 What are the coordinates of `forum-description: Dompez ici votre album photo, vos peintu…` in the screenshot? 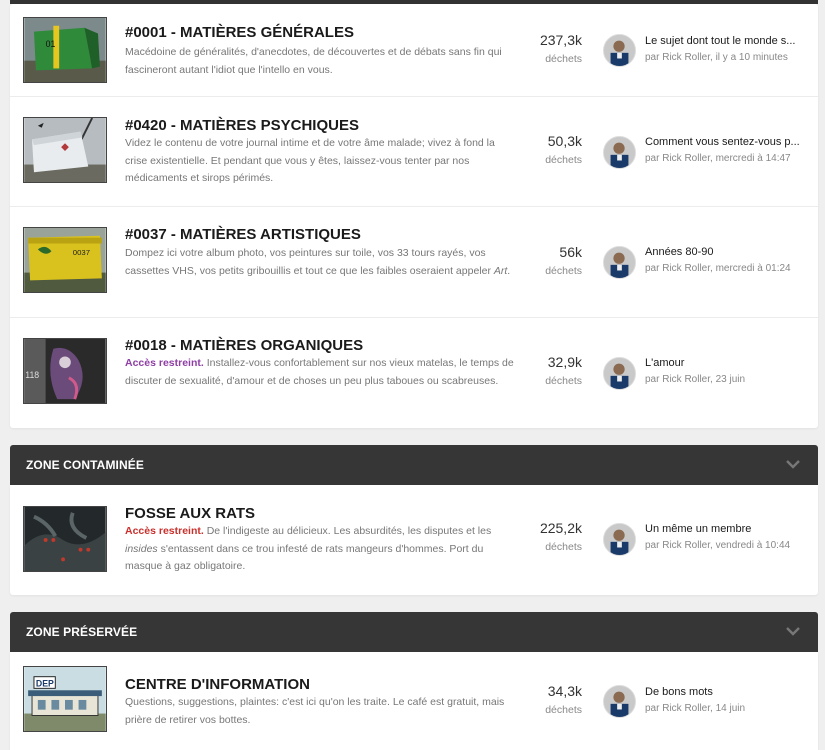 It's located at (320, 262).